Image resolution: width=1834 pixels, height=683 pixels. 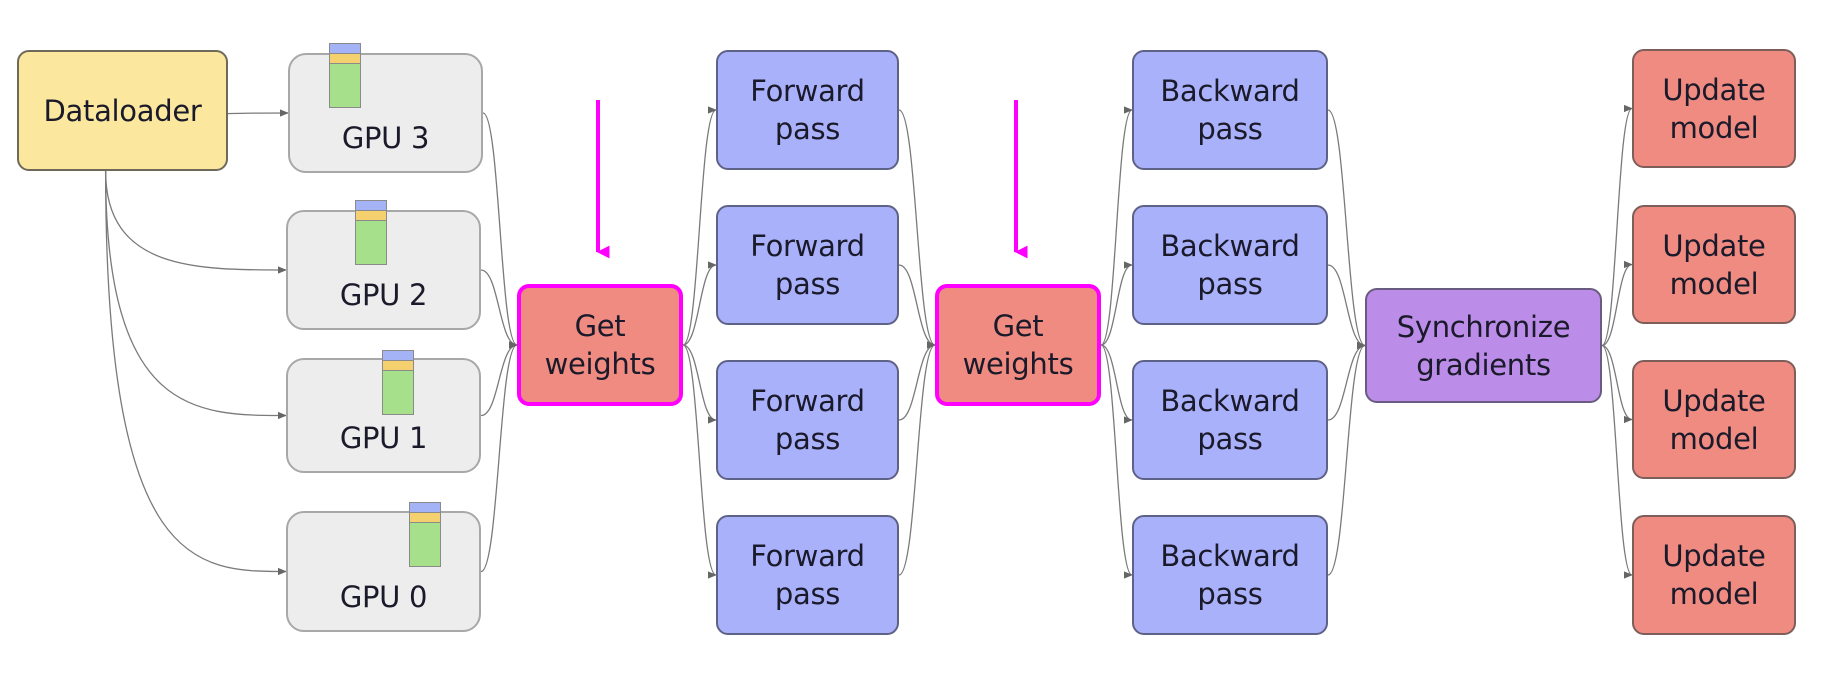 What do you see at coordinates (385, 138) in the screenshot?
I see `gpu-3-label: GPU 3` at bounding box center [385, 138].